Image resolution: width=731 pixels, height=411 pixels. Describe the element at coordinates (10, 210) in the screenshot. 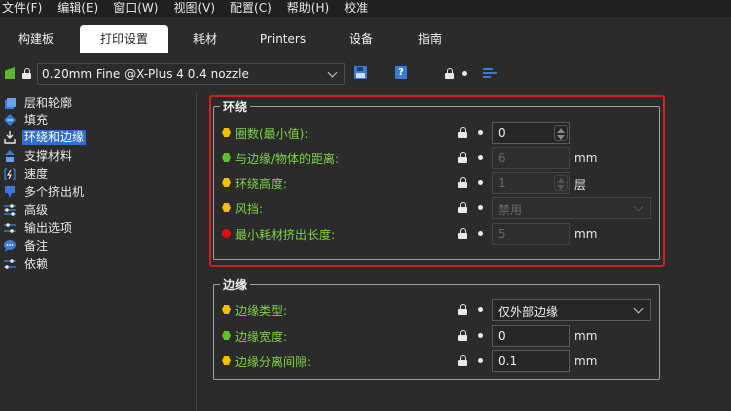

I see `advanced-icon` at that location.